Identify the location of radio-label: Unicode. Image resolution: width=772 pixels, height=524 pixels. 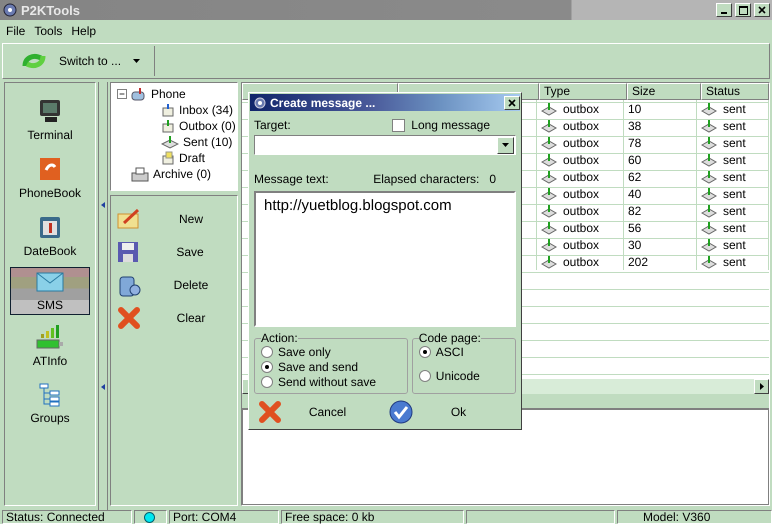
(458, 376).